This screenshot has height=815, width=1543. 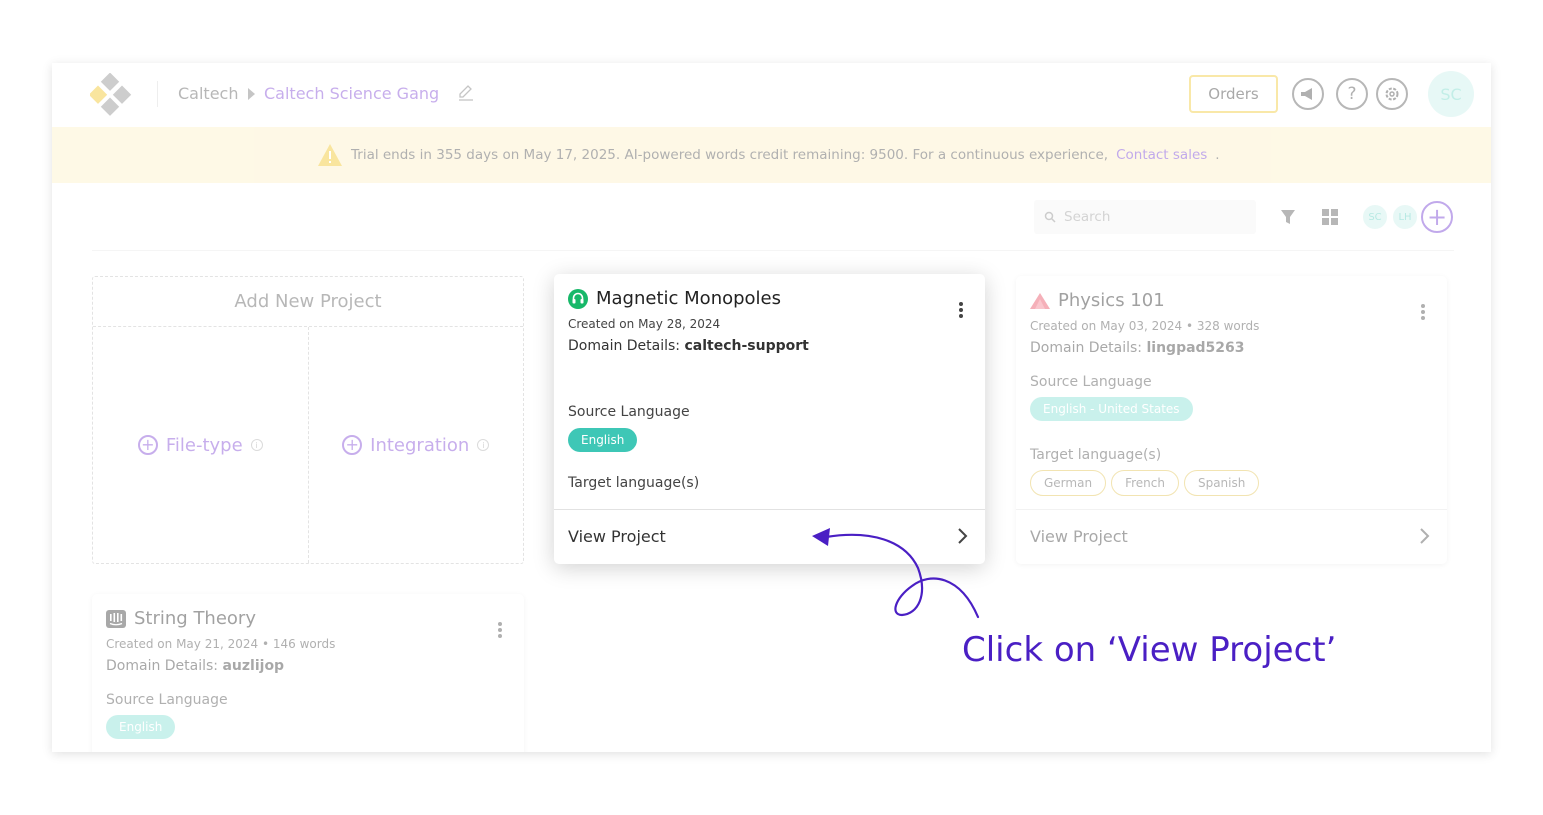 I want to click on member-avatar: LH, so click(x=1405, y=217).